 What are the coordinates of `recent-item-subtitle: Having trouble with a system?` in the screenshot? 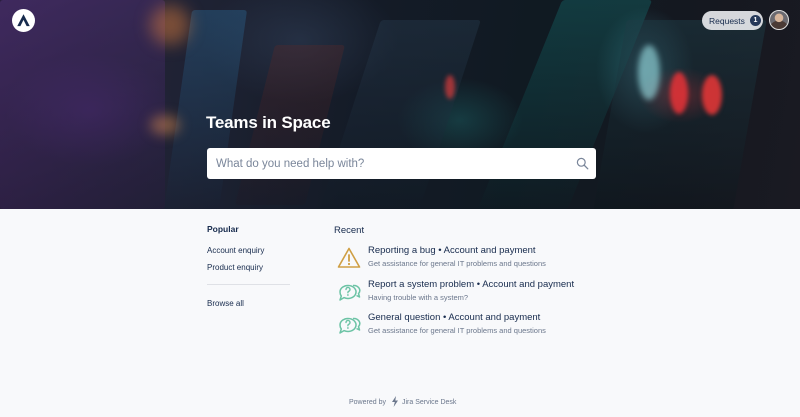 It's located at (418, 297).